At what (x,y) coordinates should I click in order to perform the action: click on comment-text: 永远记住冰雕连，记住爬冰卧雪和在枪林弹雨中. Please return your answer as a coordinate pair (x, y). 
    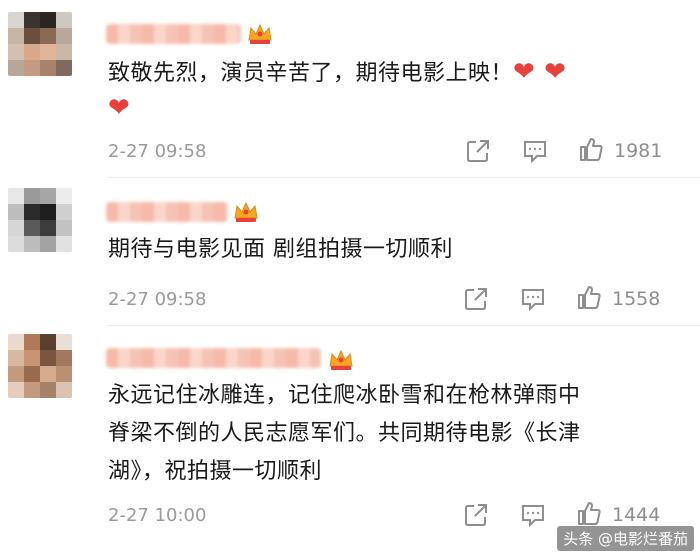
    Looking at the image, I should click on (344, 395).